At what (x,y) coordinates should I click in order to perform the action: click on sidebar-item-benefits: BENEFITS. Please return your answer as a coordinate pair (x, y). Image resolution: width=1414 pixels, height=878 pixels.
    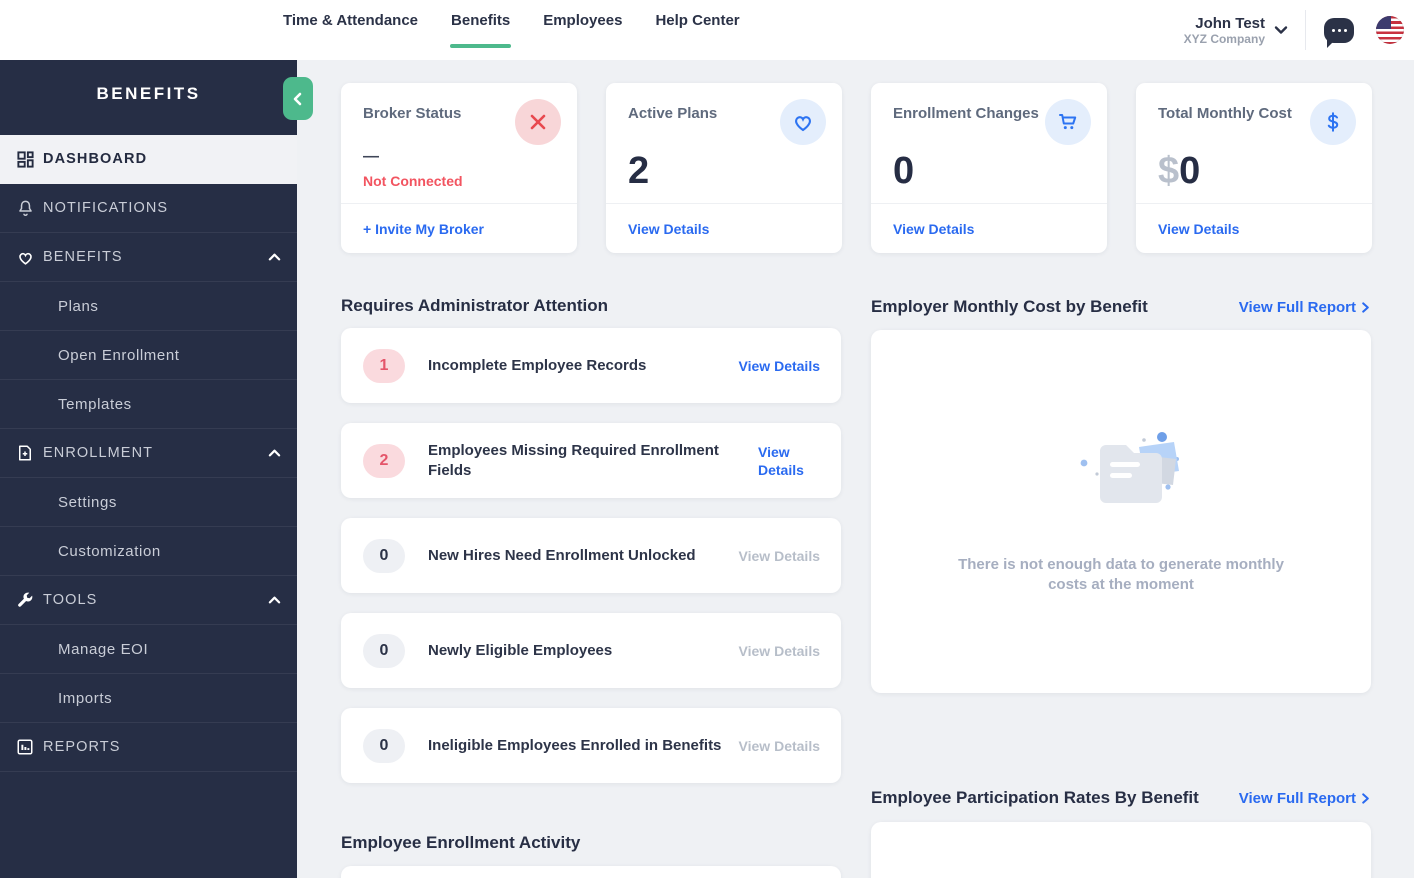
    Looking at the image, I should click on (148, 257).